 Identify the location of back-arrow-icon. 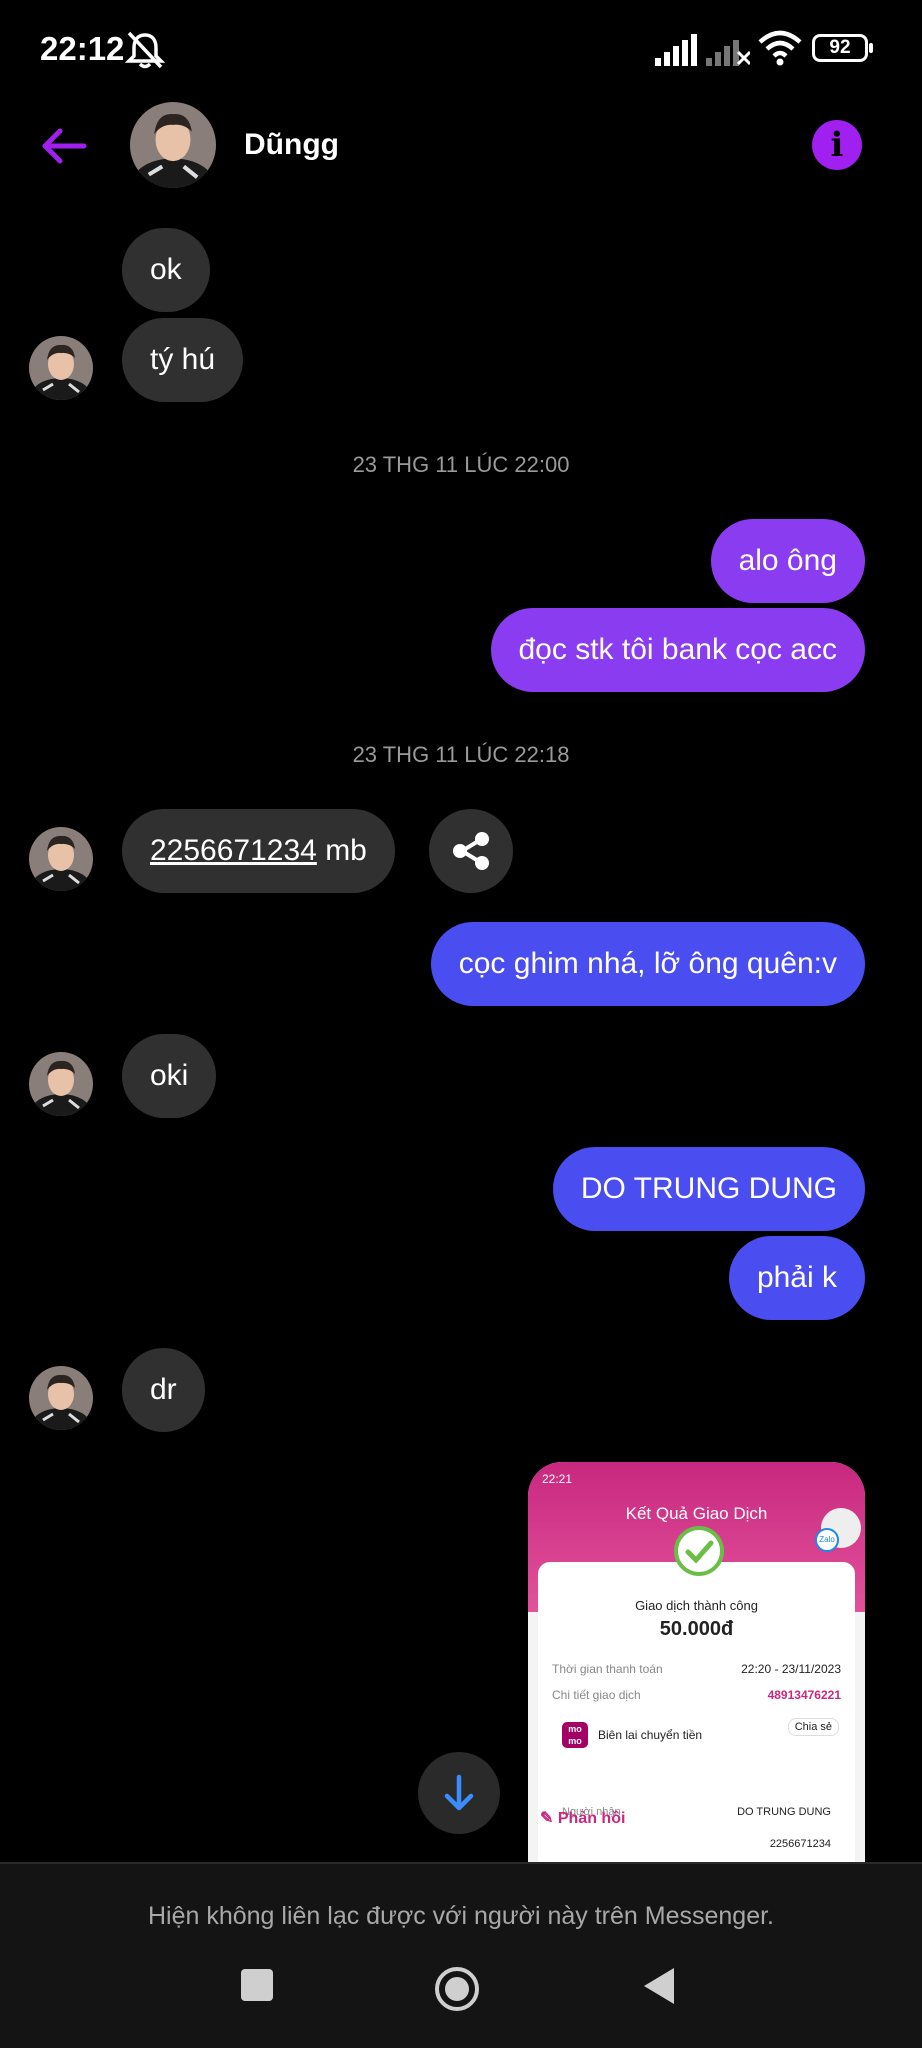
(64, 146).